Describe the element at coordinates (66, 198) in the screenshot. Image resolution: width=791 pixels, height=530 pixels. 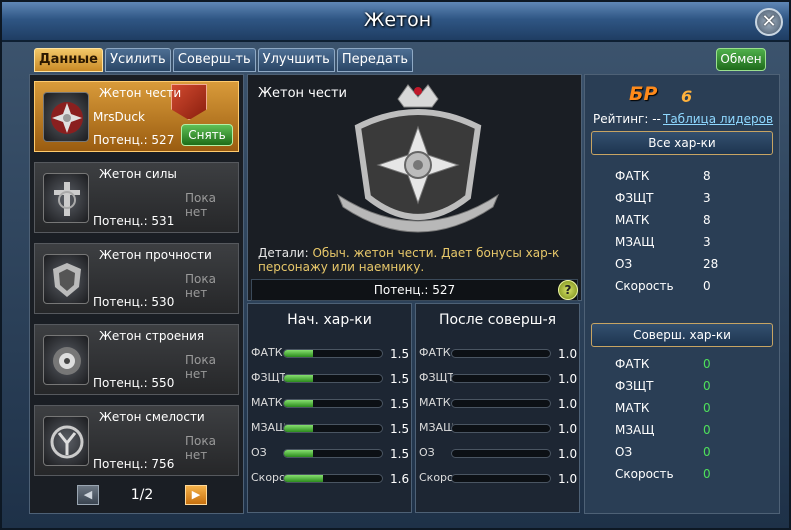
I see `strength-token-icon` at that location.